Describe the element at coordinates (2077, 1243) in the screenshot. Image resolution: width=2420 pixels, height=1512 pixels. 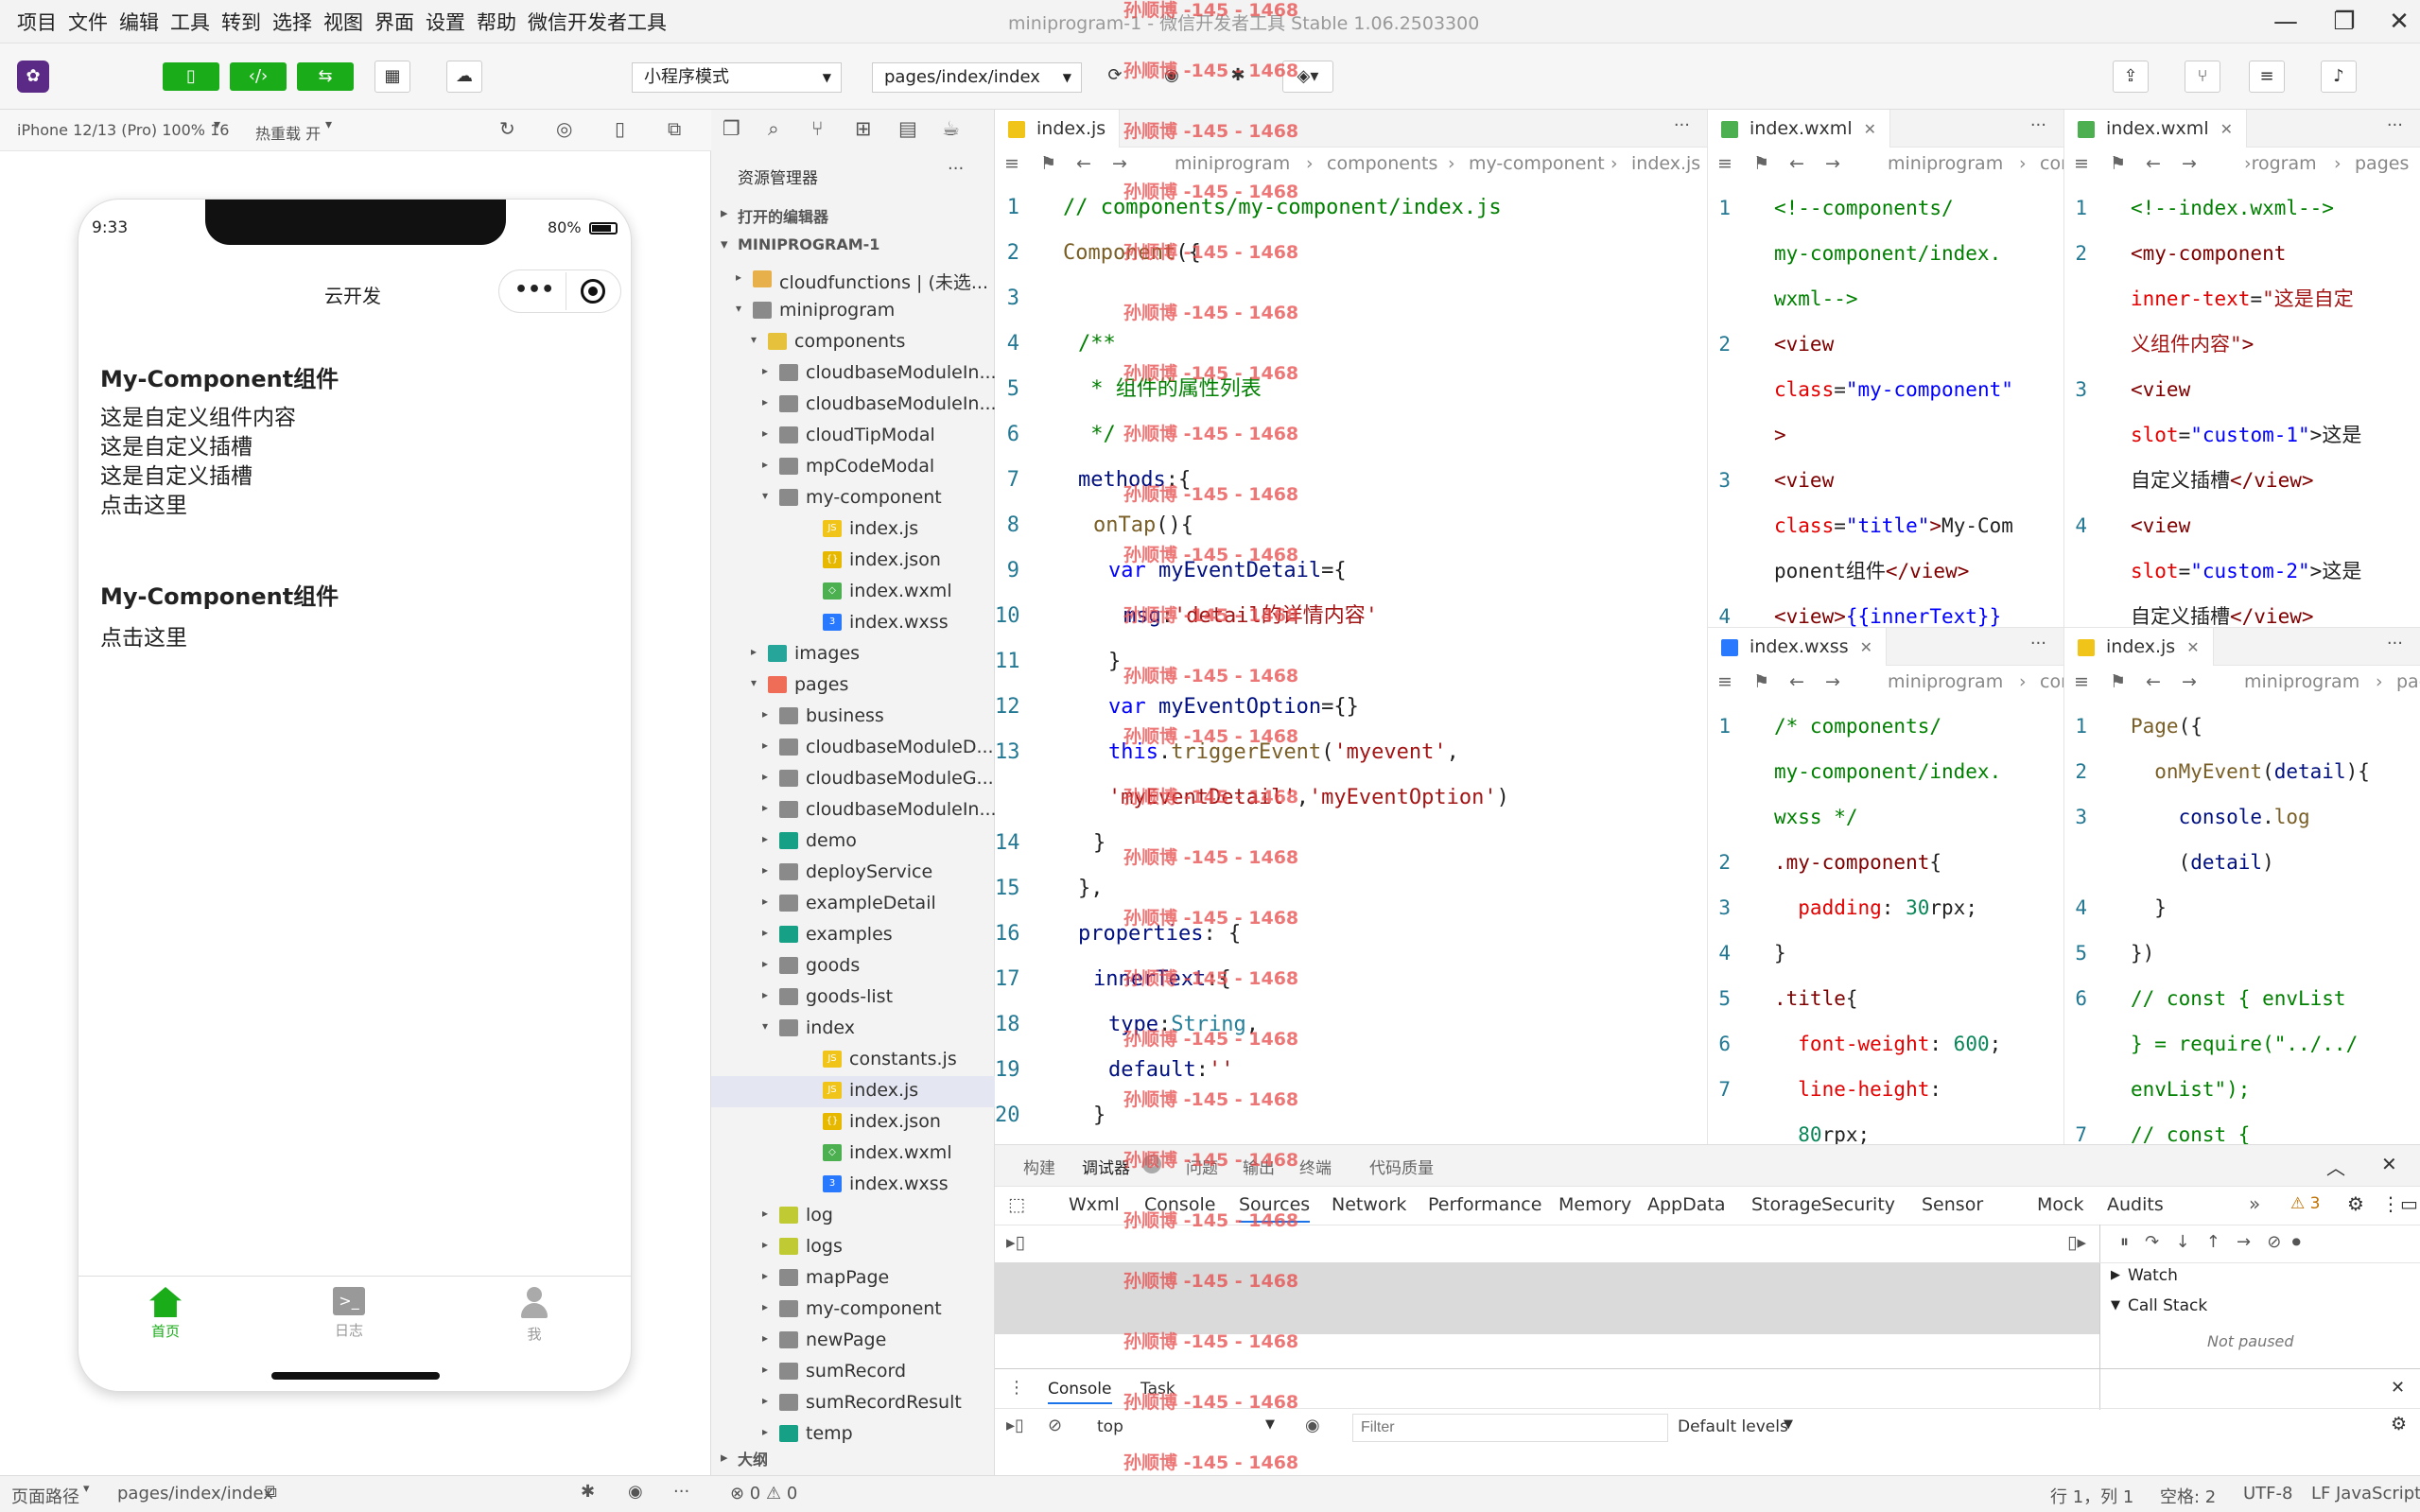
I see `toggle-debugger-icon: ▯▸` at that location.